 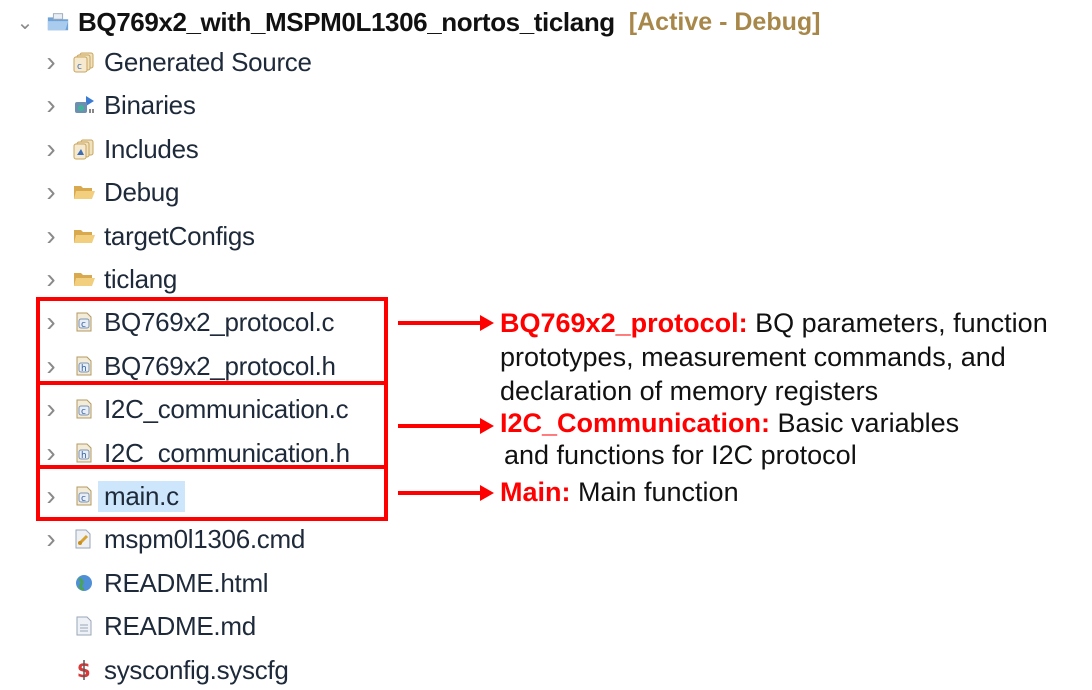 What do you see at coordinates (446, 323) in the screenshot?
I see `arrow-bq-protocol` at bounding box center [446, 323].